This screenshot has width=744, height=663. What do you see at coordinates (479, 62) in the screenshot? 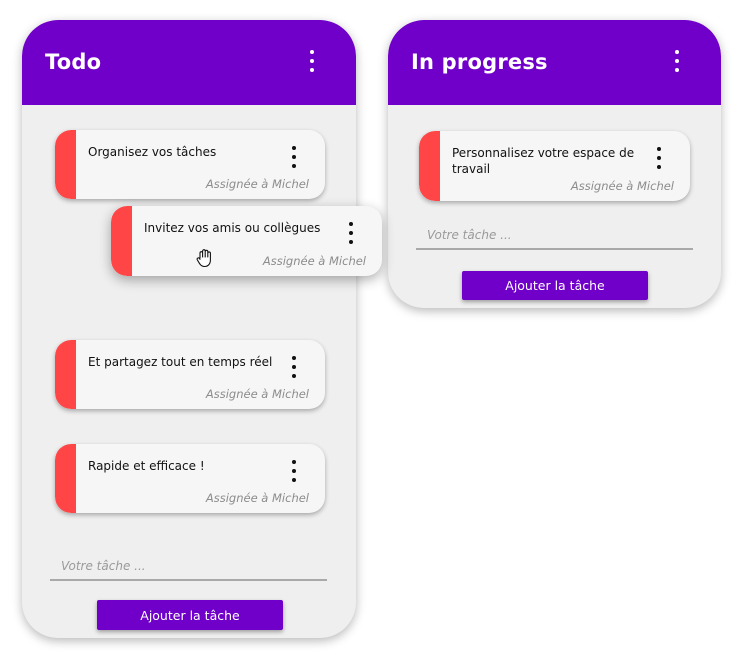
I see `column-title: In progress` at bounding box center [479, 62].